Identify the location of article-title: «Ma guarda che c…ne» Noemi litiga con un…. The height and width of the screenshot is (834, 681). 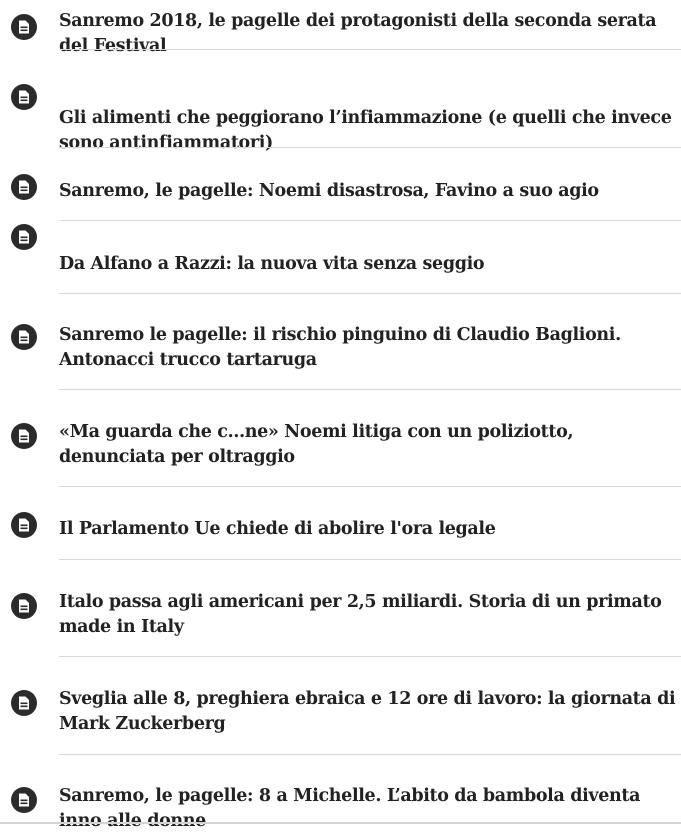
(369, 445).